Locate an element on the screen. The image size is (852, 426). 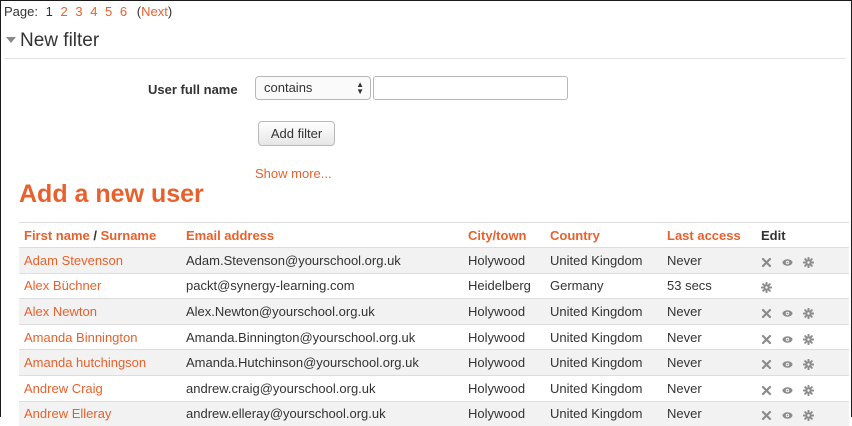
user-email-cell: andrew.craig@yourschool.org.uk is located at coordinates (322, 388).